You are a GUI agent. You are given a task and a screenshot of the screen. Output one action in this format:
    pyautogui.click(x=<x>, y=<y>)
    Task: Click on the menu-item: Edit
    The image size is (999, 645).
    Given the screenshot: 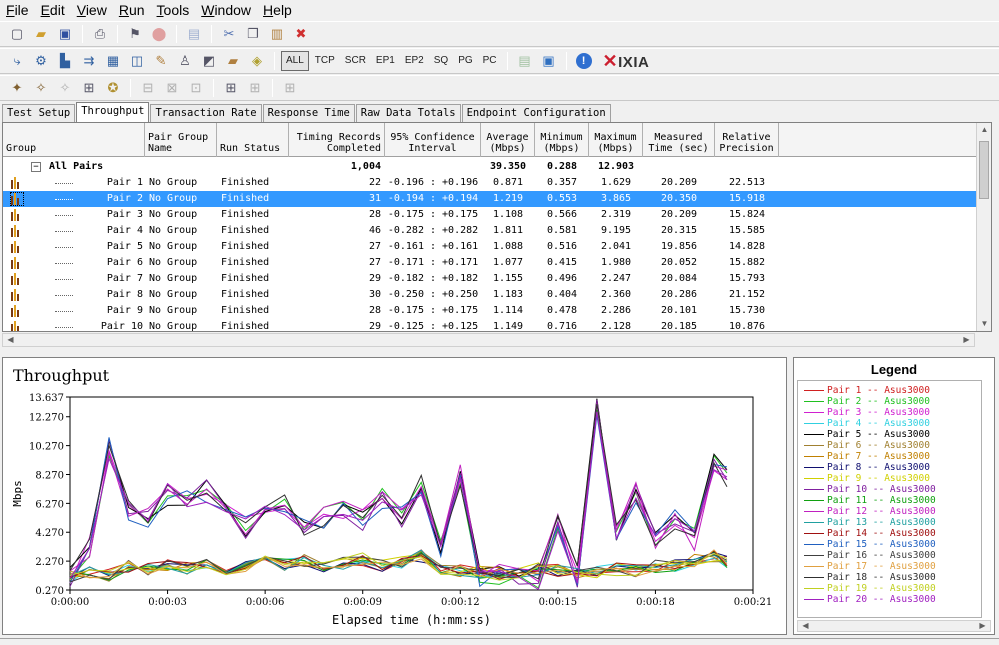 What is the action you would take?
    pyautogui.click(x=53, y=10)
    